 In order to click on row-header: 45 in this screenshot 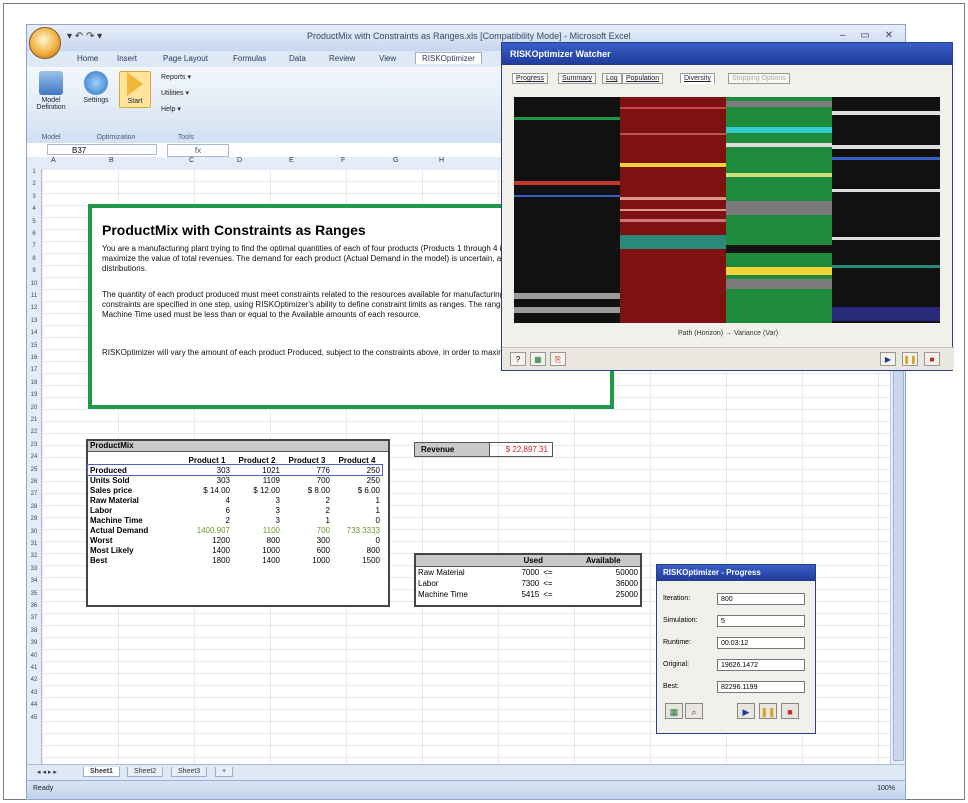, I will do `click(34, 718)`.